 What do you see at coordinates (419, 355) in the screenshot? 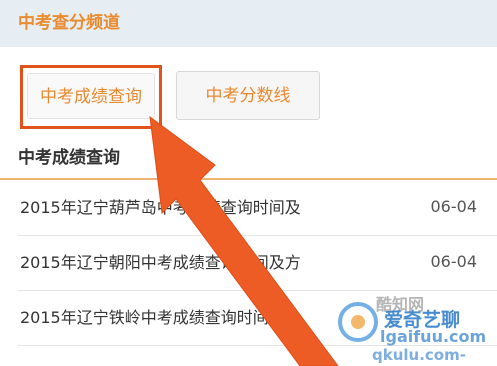
I see `watermark-url-secondary: qkulu.com-` at bounding box center [419, 355].